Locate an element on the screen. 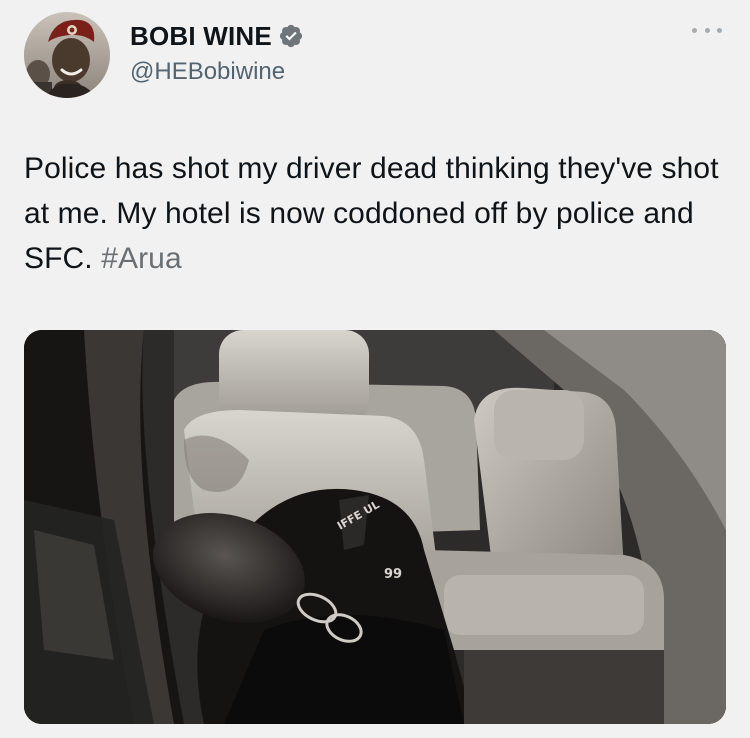 The image size is (750, 738). author-avatar is located at coordinates (67, 55).